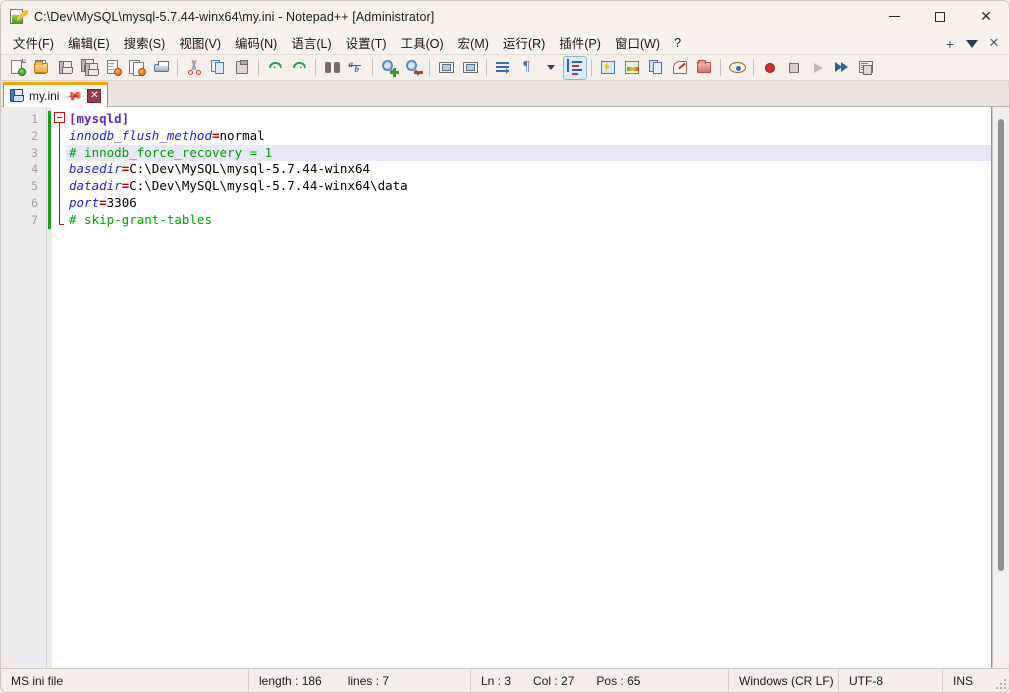 The image size is (1010, 693). What do you see at coordinates (1001, 345) in the screenshot?
I see `scroll-thumb` at bounding box center [1001, 345].